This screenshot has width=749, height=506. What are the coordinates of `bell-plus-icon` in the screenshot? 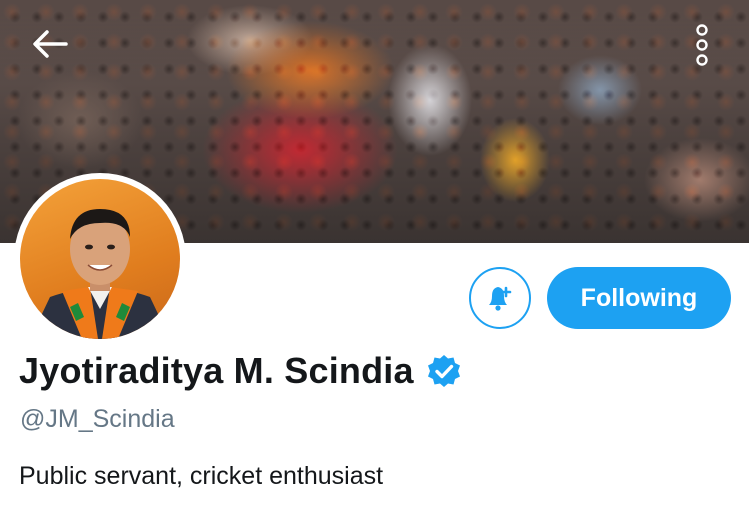 It's located at (500, 298).